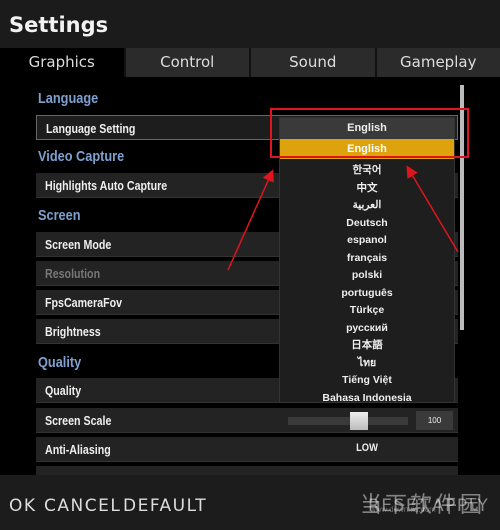  Describe the element at coordinates (250, 220) in the screenshot. I see `arrow-left` at that location.